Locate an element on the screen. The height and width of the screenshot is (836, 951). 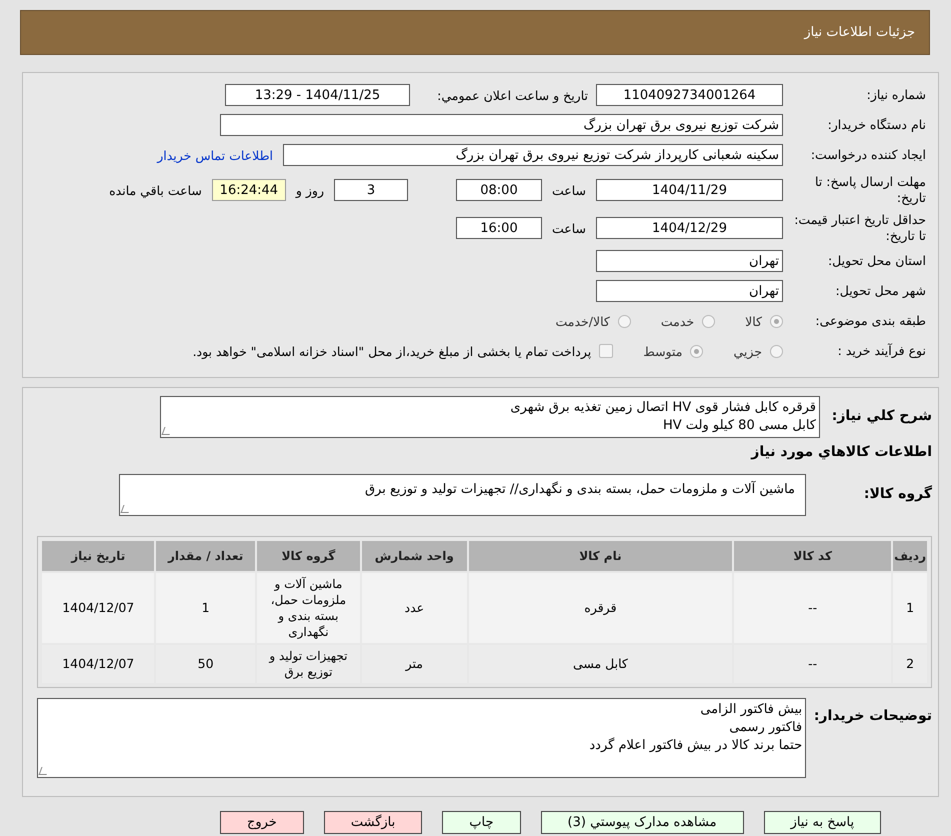
column-header: ردیف is located at coordinates (910, 556).